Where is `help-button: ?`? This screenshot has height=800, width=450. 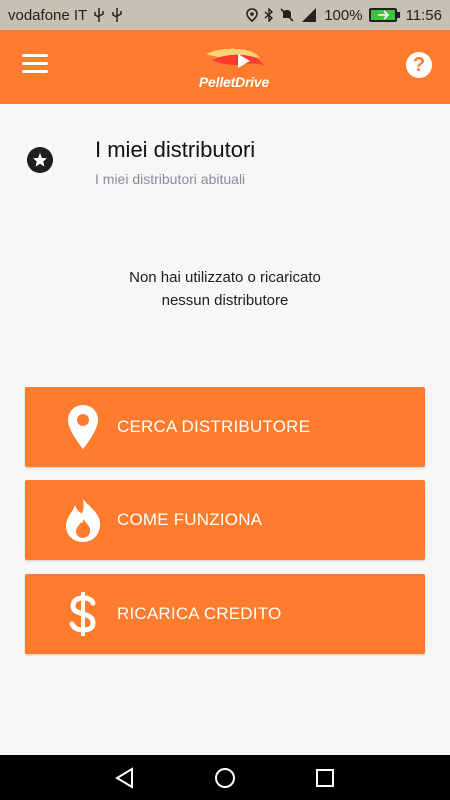
help-button: ? is located at coordinates (419, 65).